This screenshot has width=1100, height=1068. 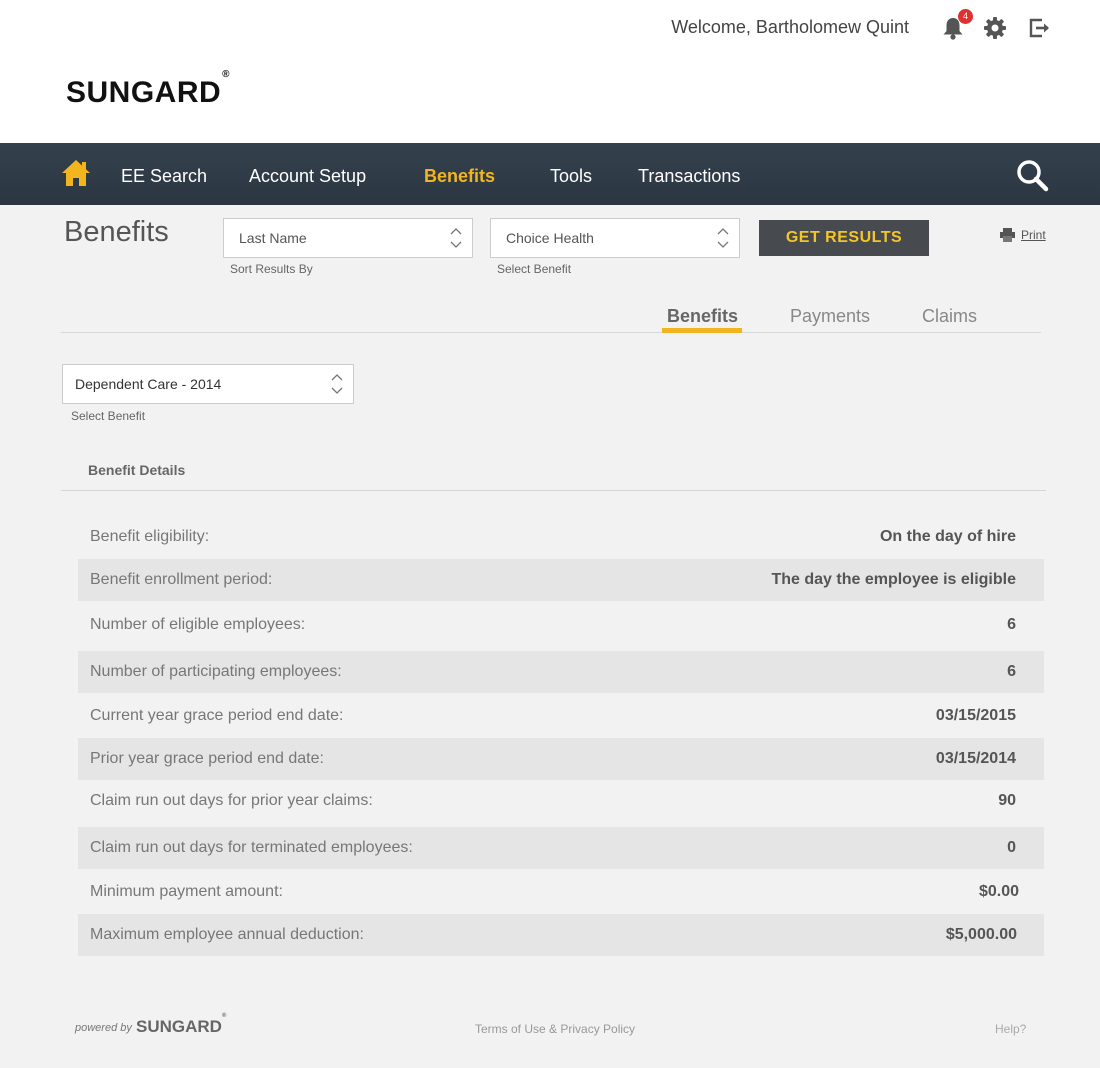 What do you see at coordinates (561, 892) in the screenshot?
I see `detail-row: Minimum payment amount: $0.00` at bounding box center [561, 892].